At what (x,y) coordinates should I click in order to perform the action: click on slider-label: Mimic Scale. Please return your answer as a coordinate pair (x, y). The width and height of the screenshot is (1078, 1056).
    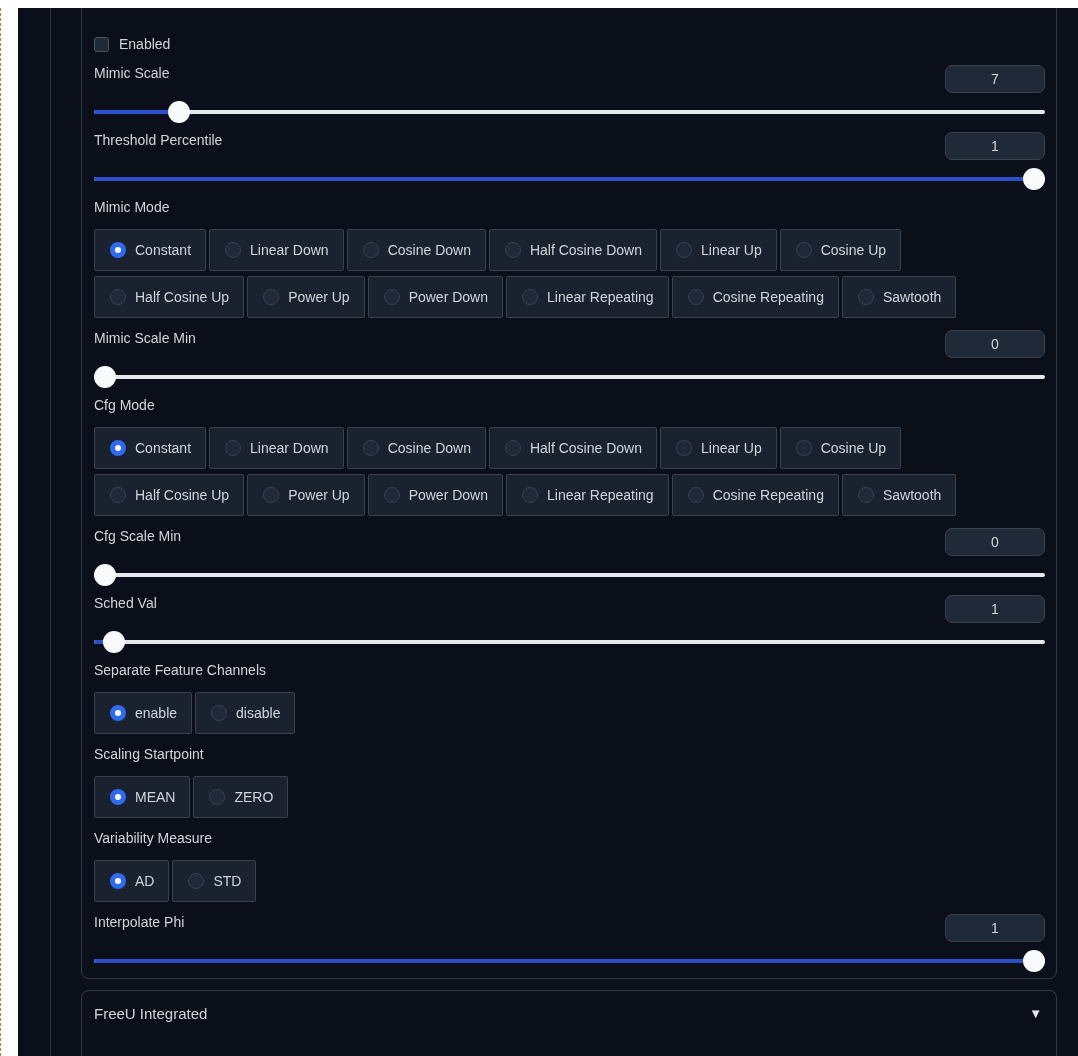
    Looking at the image, I should click on (132, 73).